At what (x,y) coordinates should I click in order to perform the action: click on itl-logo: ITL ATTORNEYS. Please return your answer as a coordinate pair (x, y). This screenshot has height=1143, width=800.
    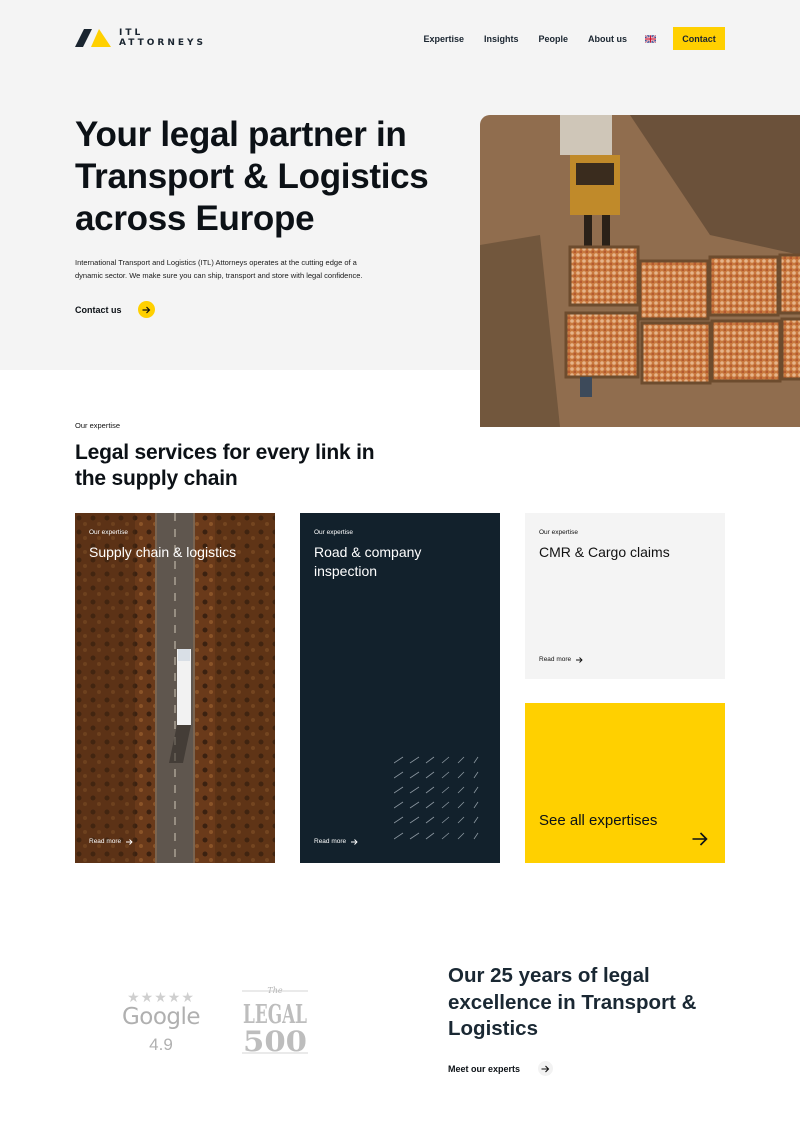
    Looking at the image, I should click on (140, 38).